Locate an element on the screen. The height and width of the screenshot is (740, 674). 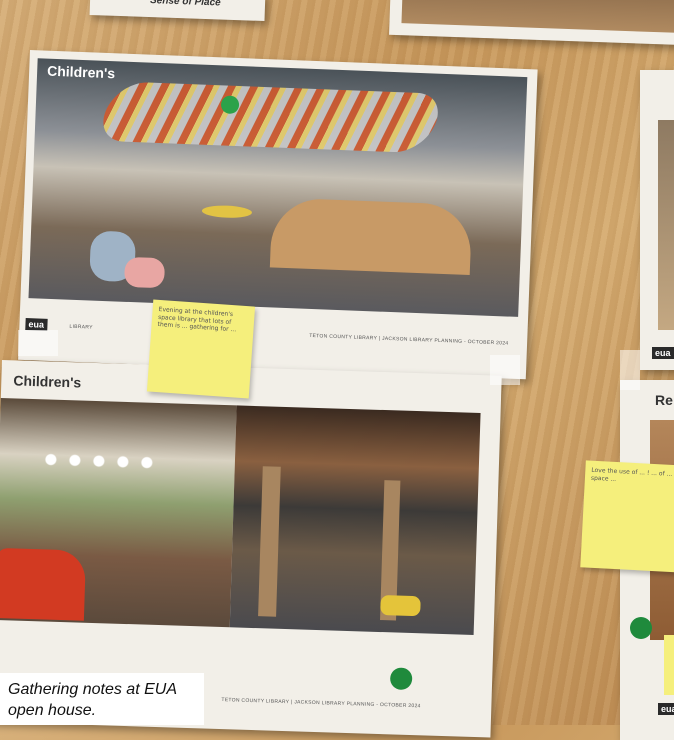
board-photo-reading-room is located at coordinates (118, 512).